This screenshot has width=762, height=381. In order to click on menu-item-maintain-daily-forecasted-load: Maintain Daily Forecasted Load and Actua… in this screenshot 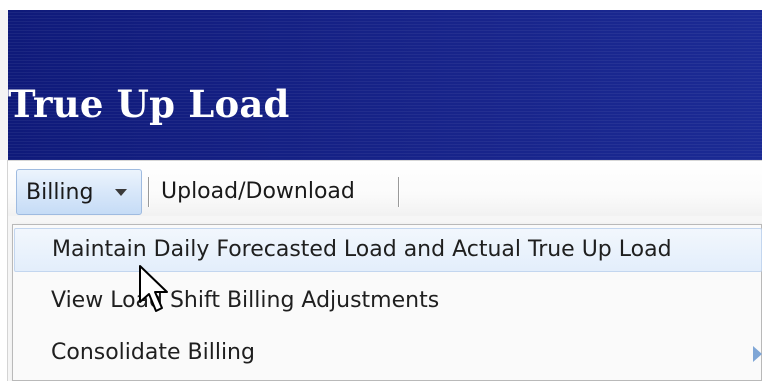, I will do `click(388, 250)`.